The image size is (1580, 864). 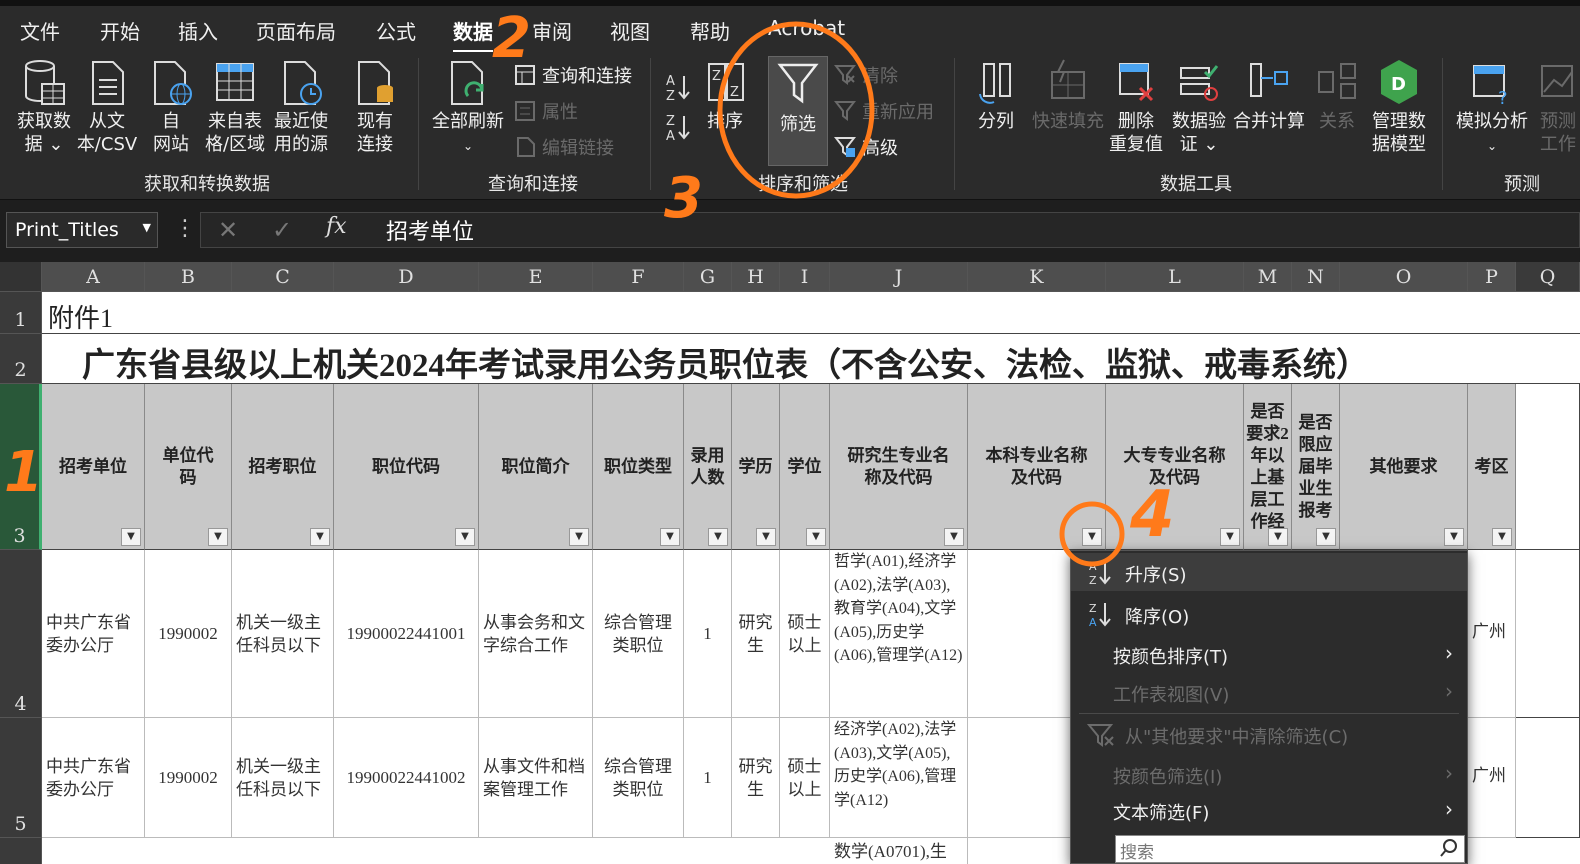 What do you see at coordinates (21, 277) in the screenshot?
I see `select-all-corner` at bounding box center [21, 277].